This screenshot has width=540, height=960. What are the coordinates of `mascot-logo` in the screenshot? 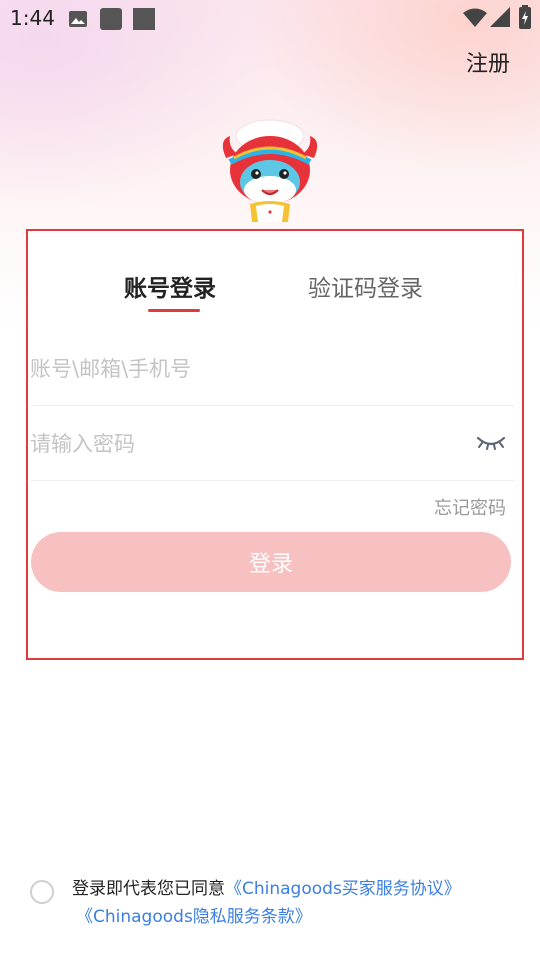 It's located at (270, 170).